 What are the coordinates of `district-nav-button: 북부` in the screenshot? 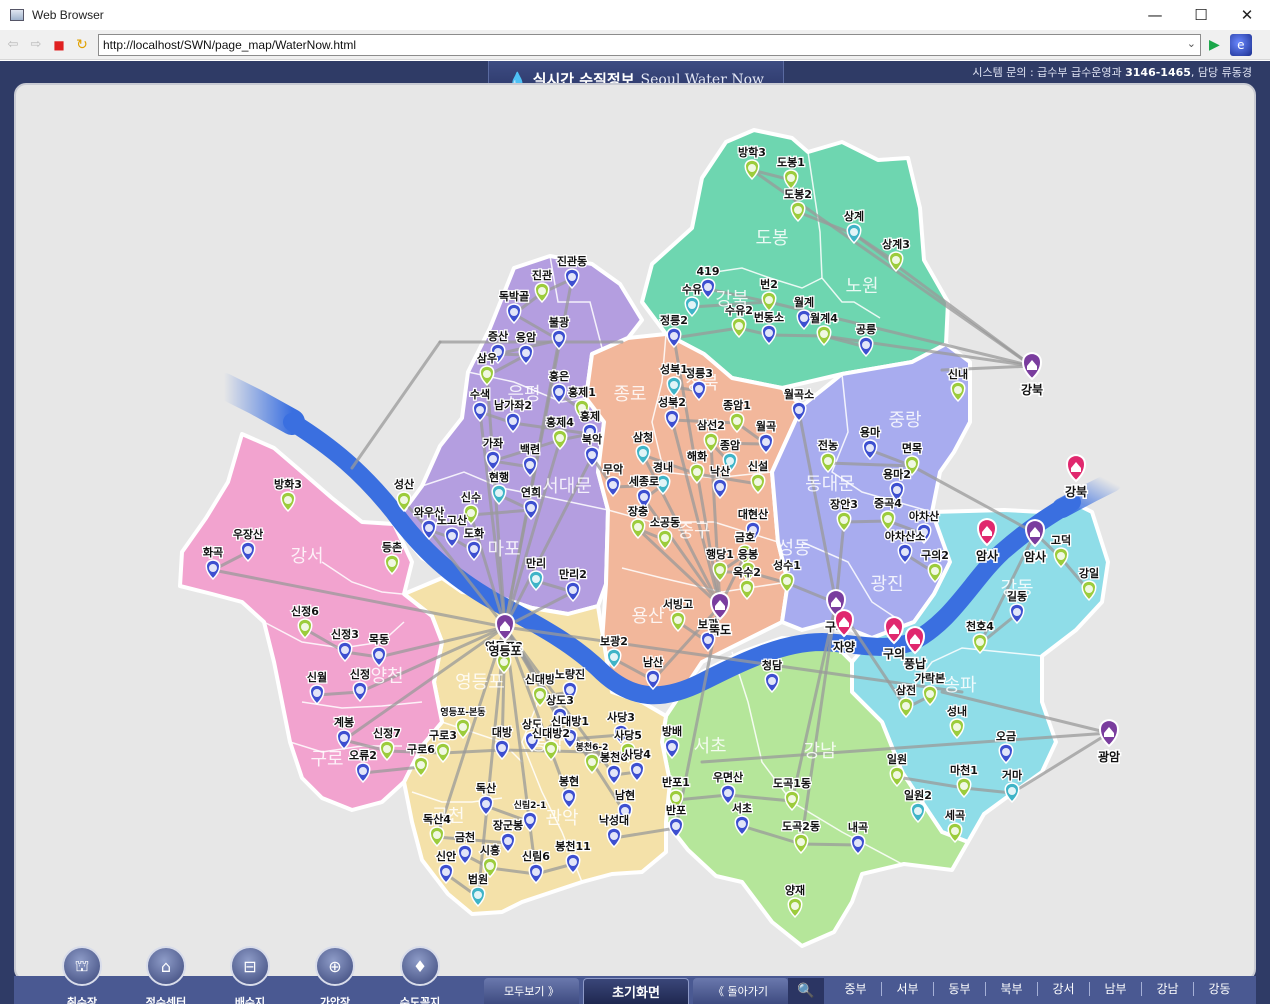 It's located at (1011, 988).